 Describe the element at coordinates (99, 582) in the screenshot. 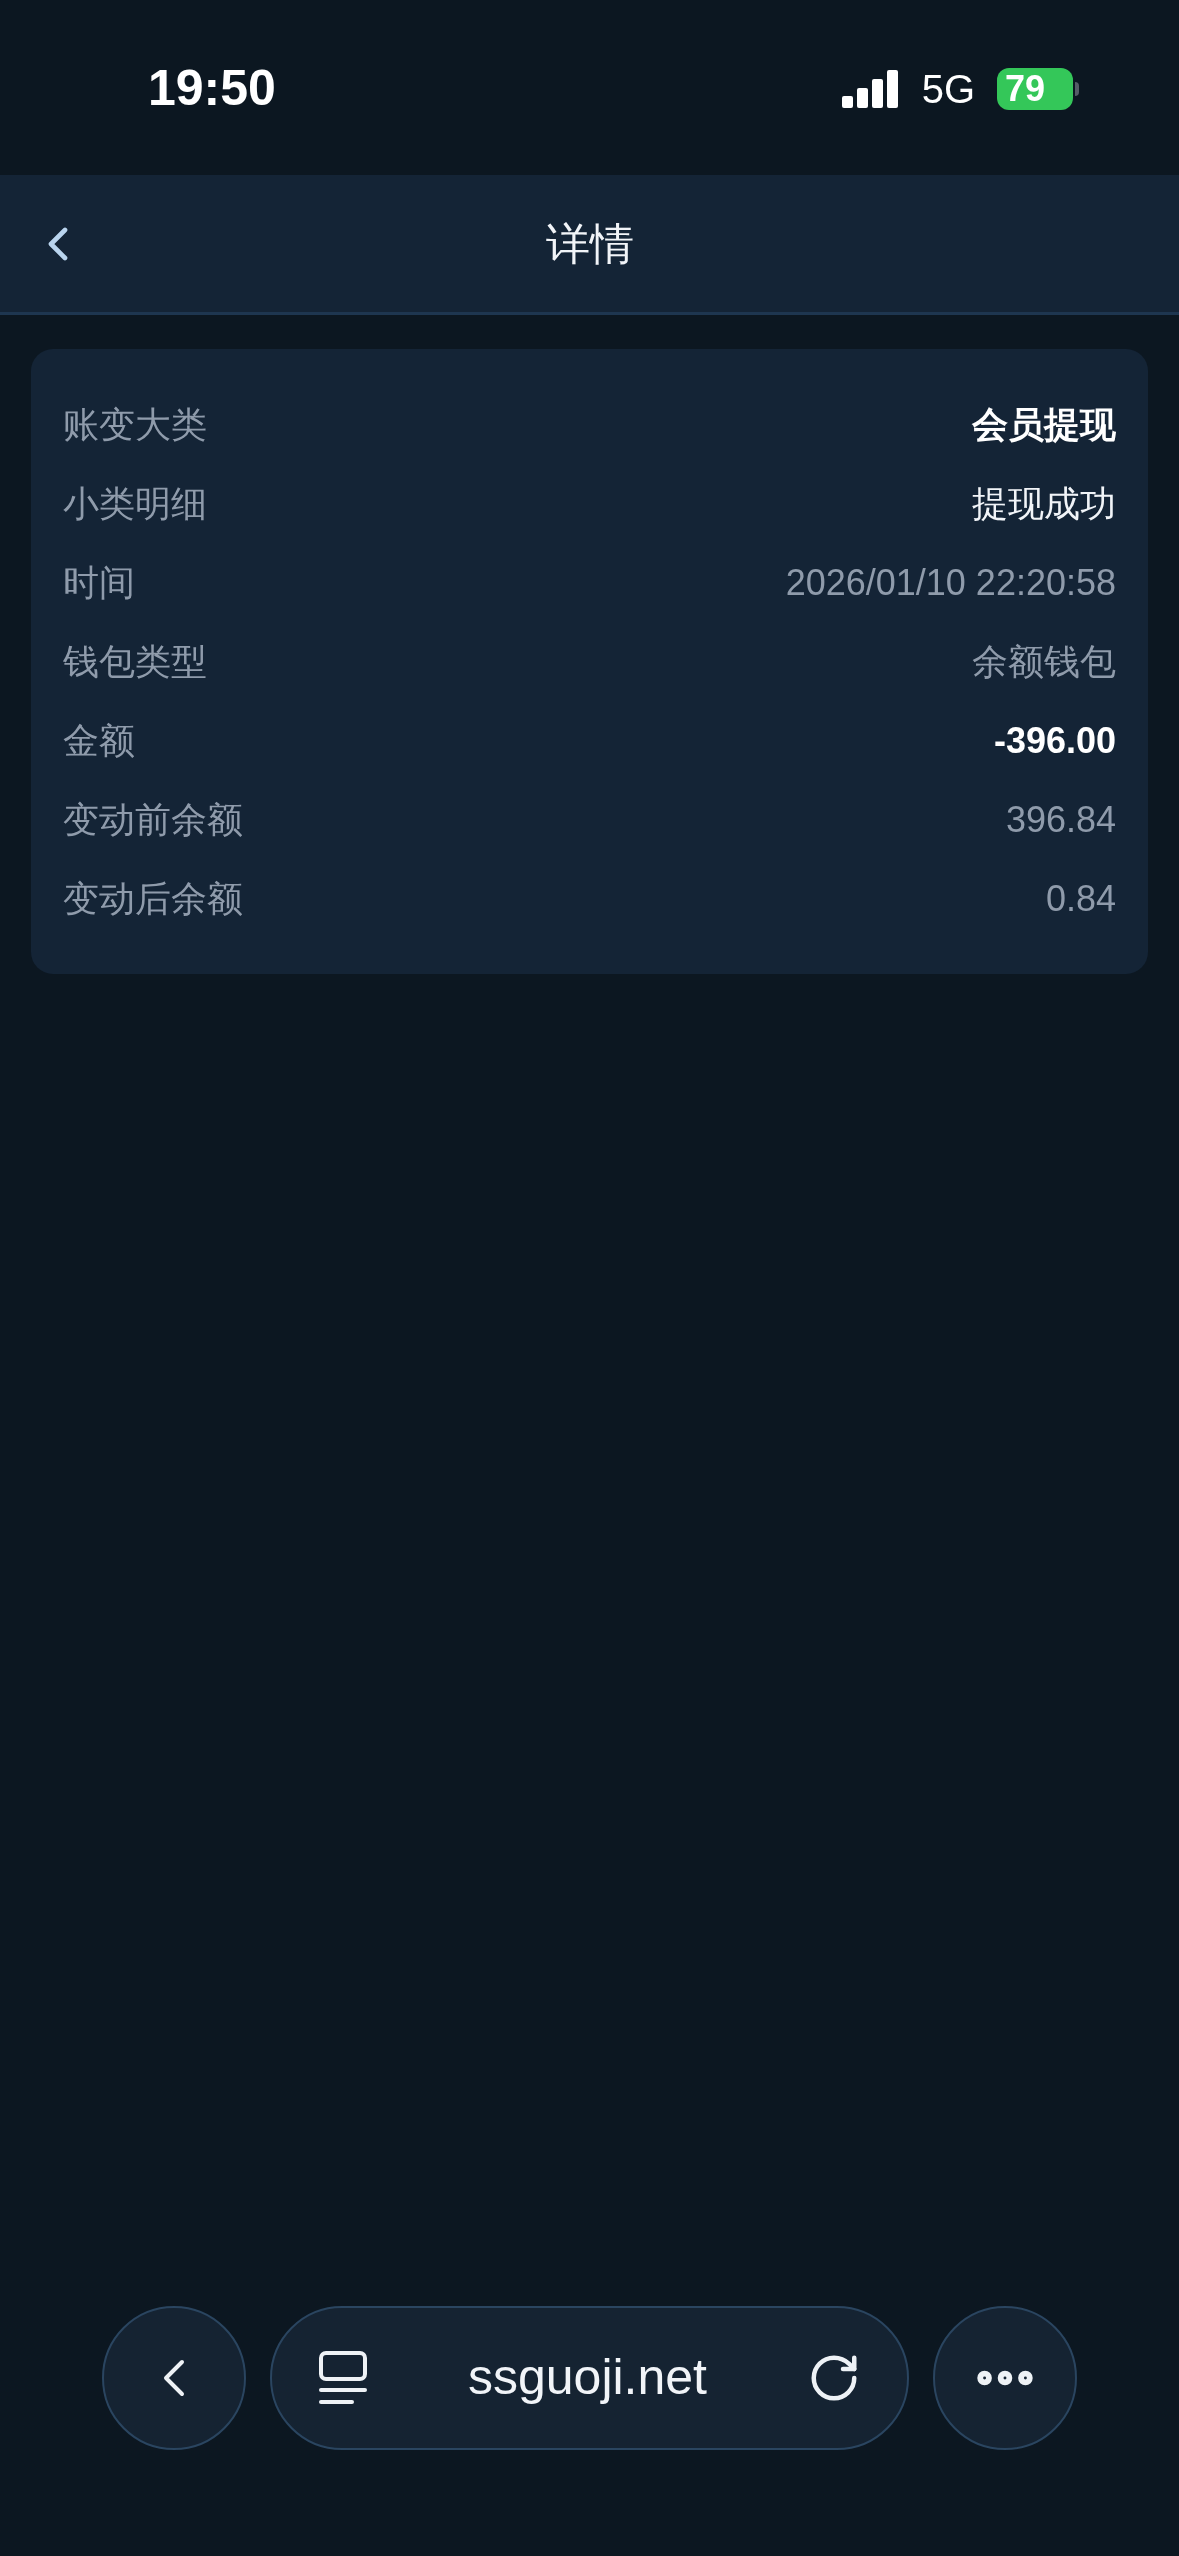

I see `detail-label: 时间` at that location.